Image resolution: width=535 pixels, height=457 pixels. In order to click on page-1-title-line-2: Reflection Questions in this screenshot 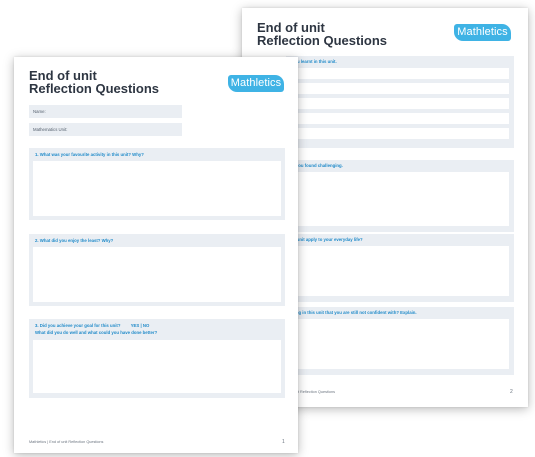, I will do `click(94, 88)`.